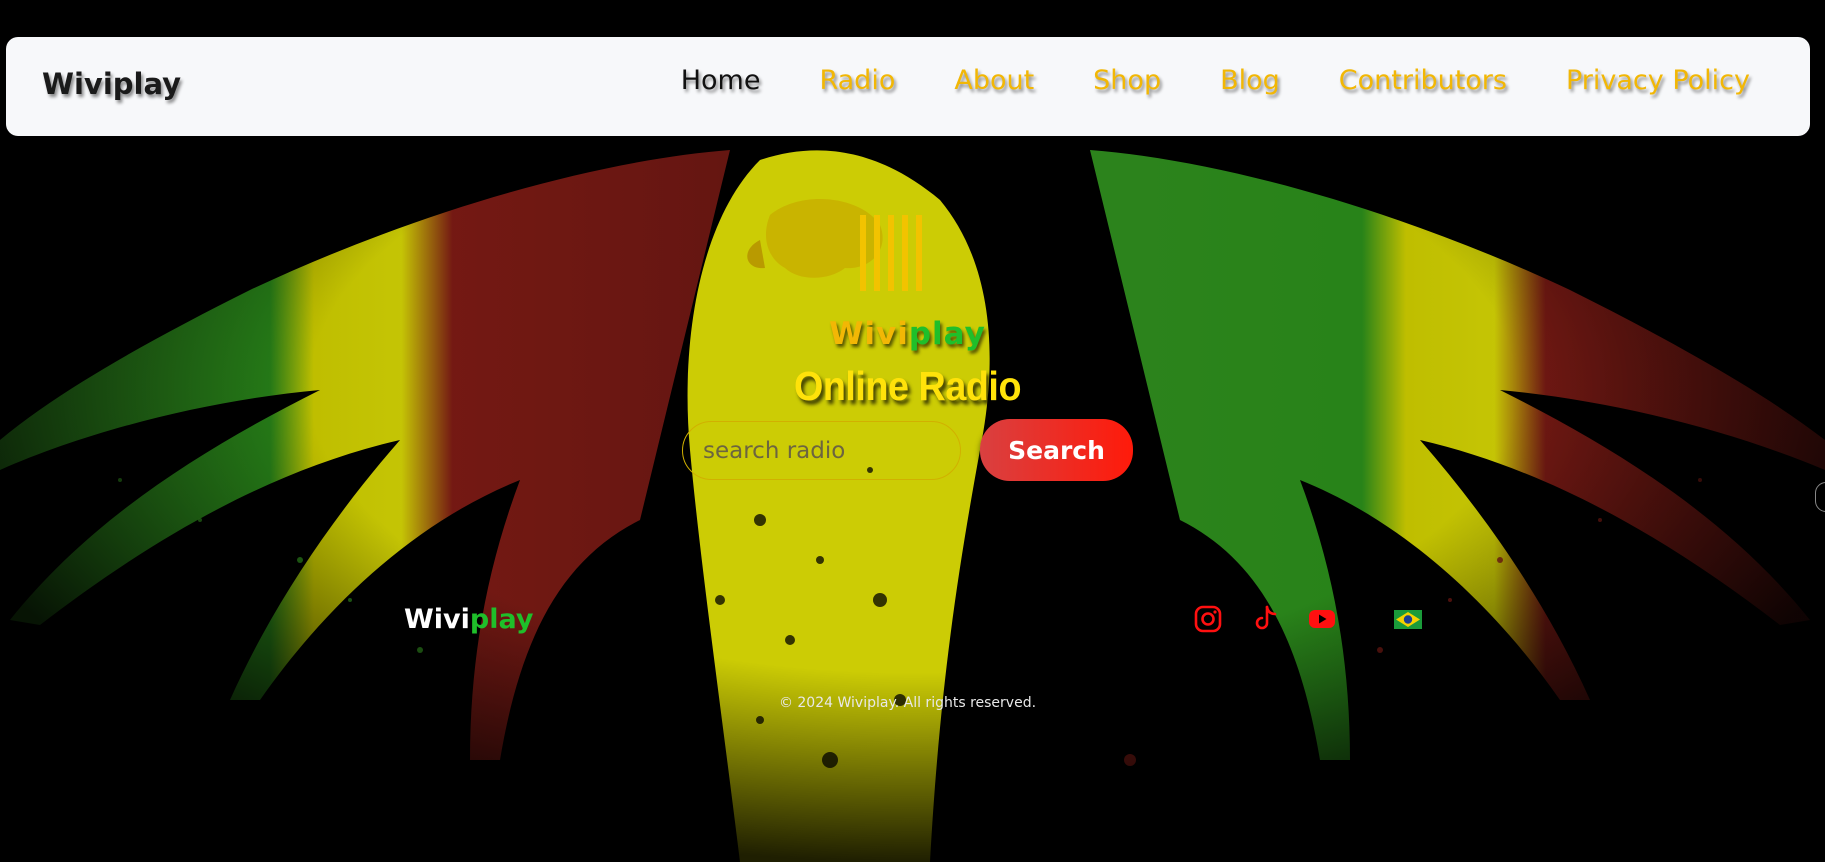  I want to click on instagram-icon, so click(1208, 619).